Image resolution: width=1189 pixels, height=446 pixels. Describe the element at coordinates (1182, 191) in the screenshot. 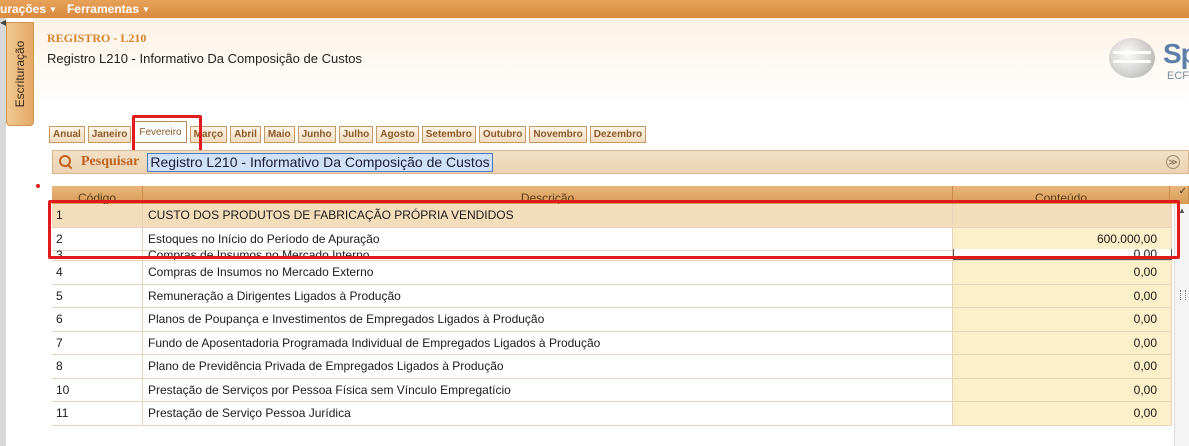

I see `check-icon: ✓` at that location.